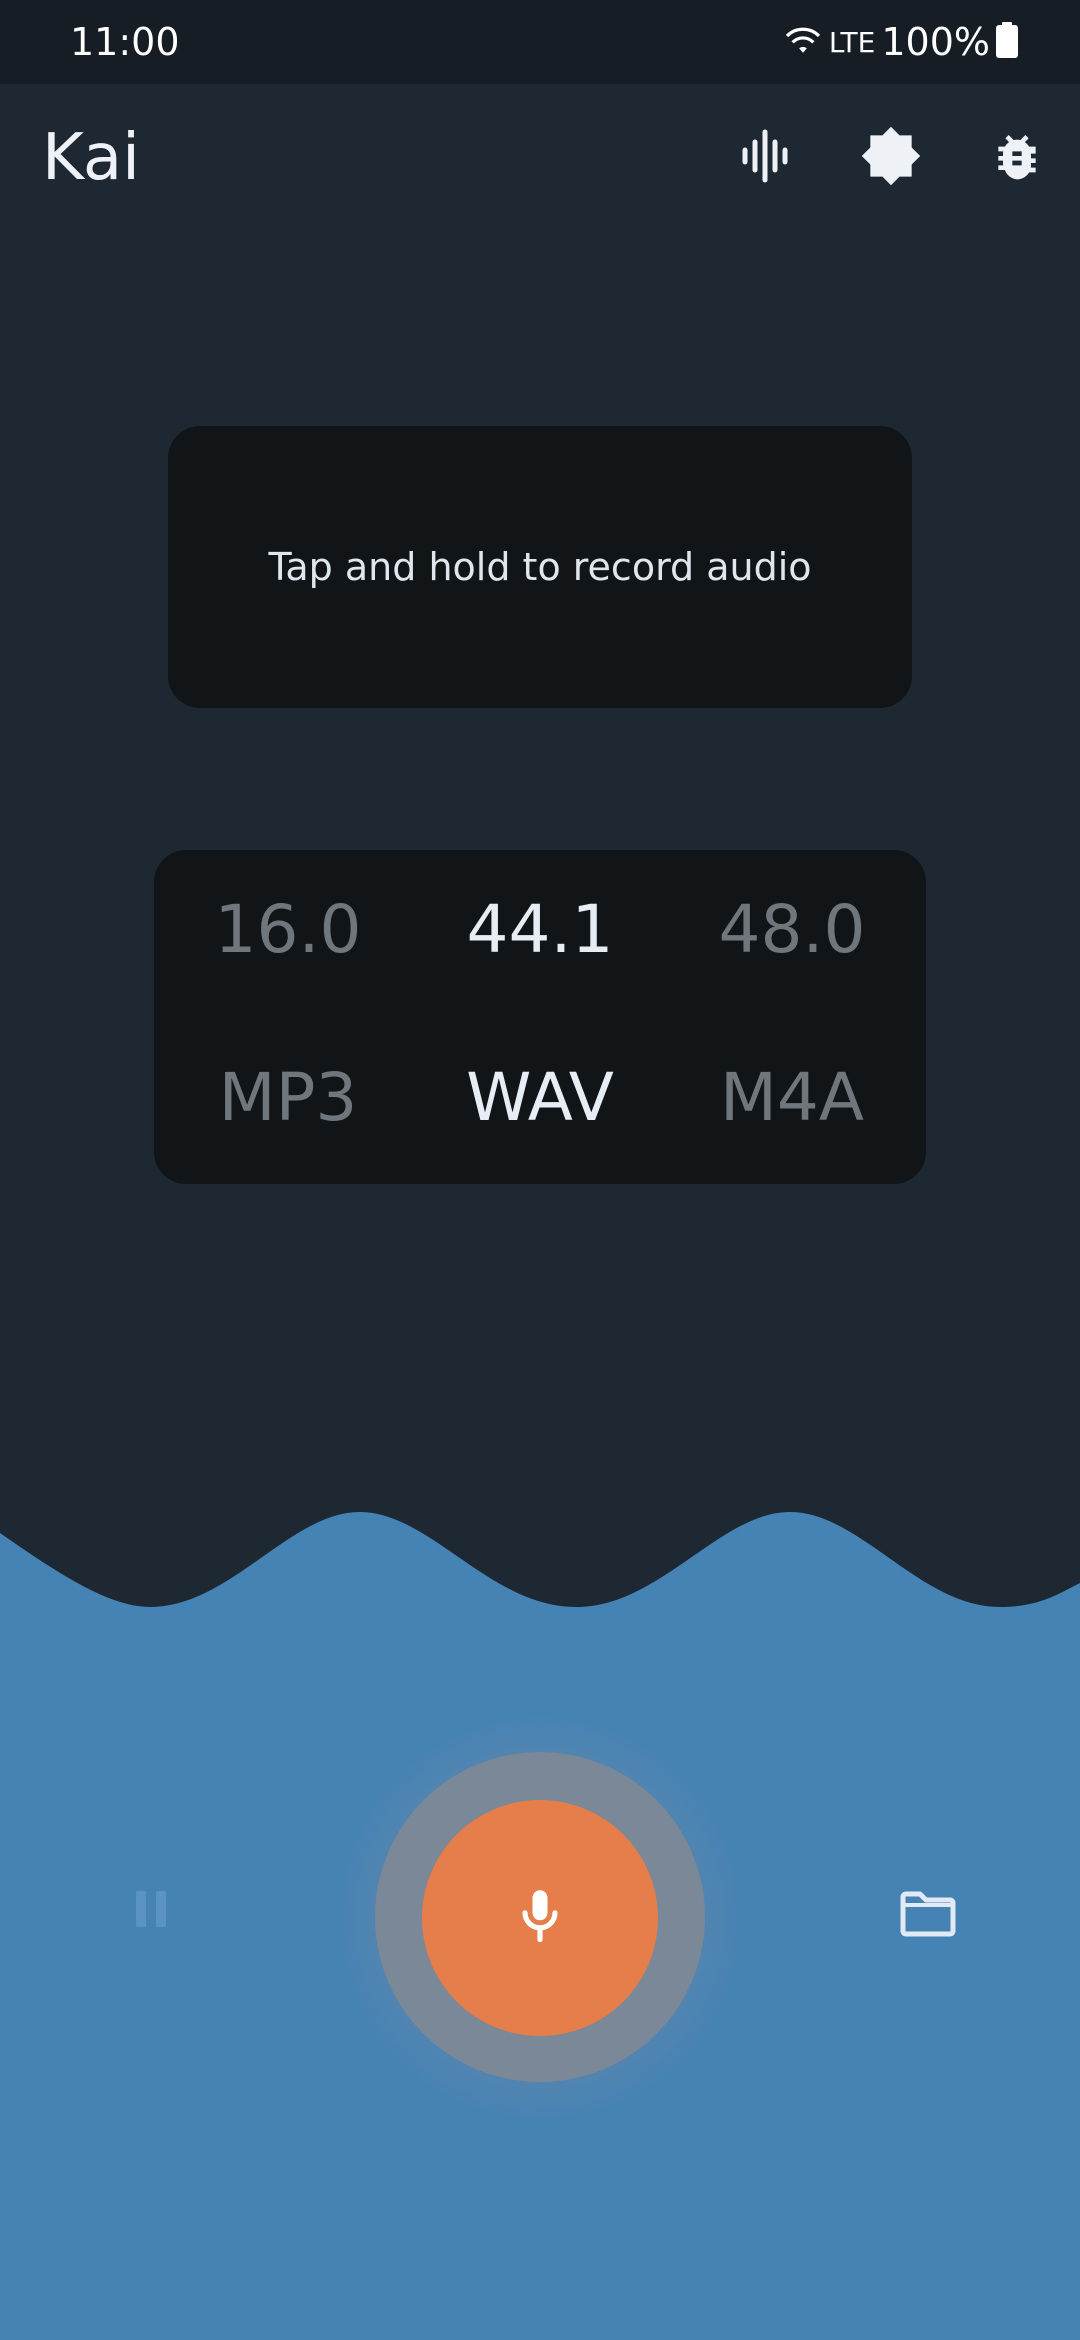 The height and width of the screenshot is (2340, 1080). I want to click on folder-icon, so click(928, 1916).